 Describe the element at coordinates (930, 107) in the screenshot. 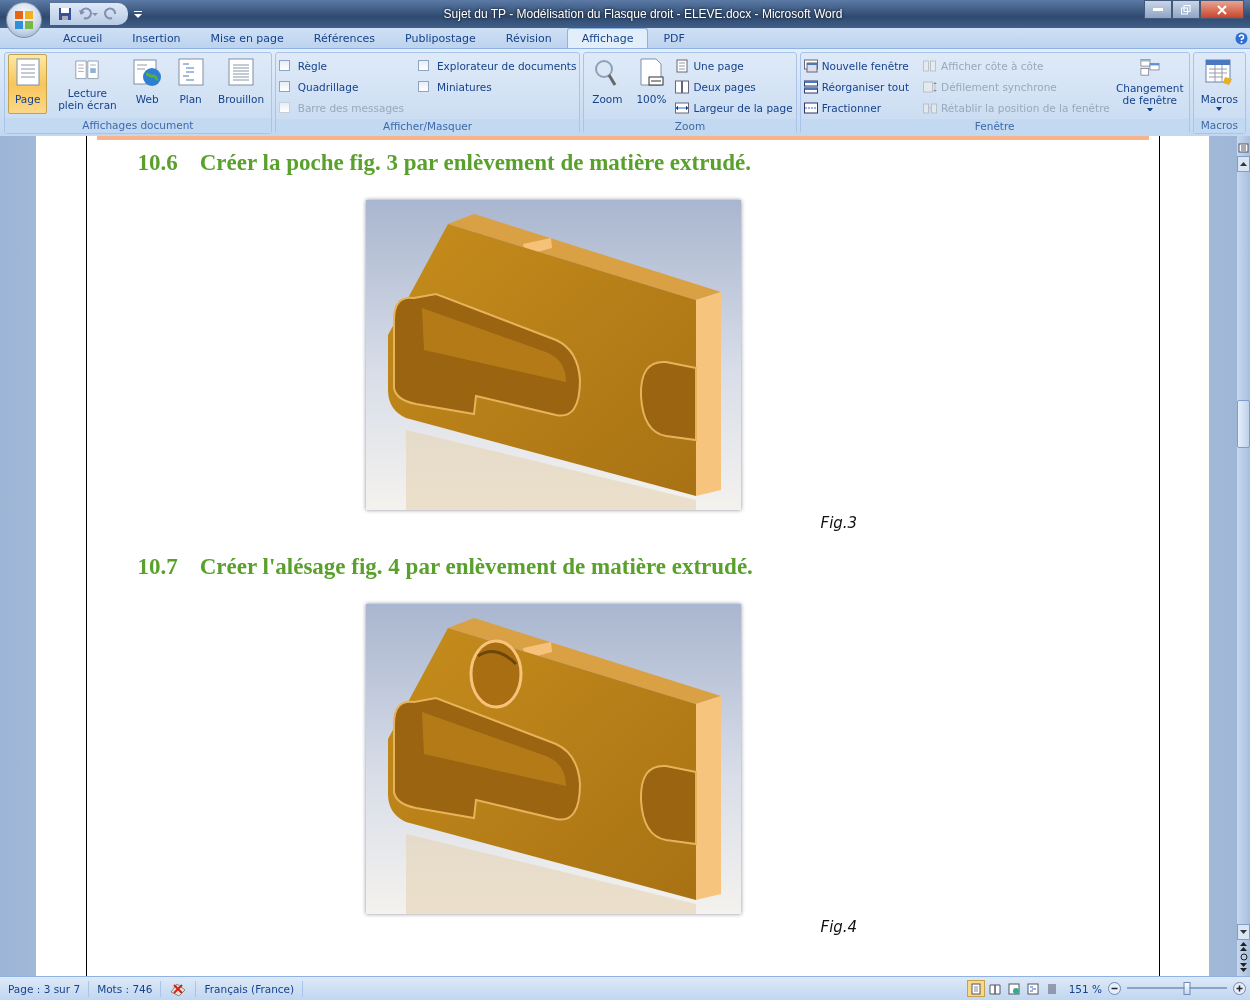

I see `reset-position-icon` at that location.